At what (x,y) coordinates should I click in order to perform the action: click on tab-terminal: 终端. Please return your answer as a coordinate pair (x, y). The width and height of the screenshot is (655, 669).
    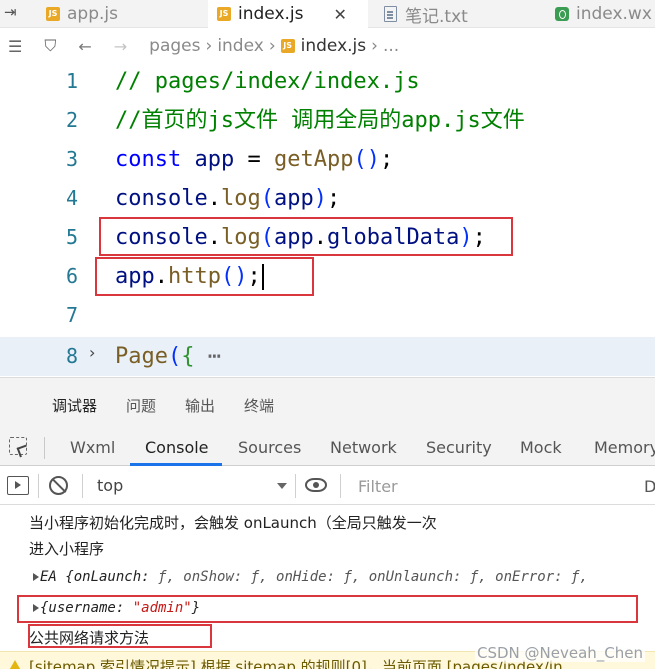
    Looking at the image, I should click on (259, 405).